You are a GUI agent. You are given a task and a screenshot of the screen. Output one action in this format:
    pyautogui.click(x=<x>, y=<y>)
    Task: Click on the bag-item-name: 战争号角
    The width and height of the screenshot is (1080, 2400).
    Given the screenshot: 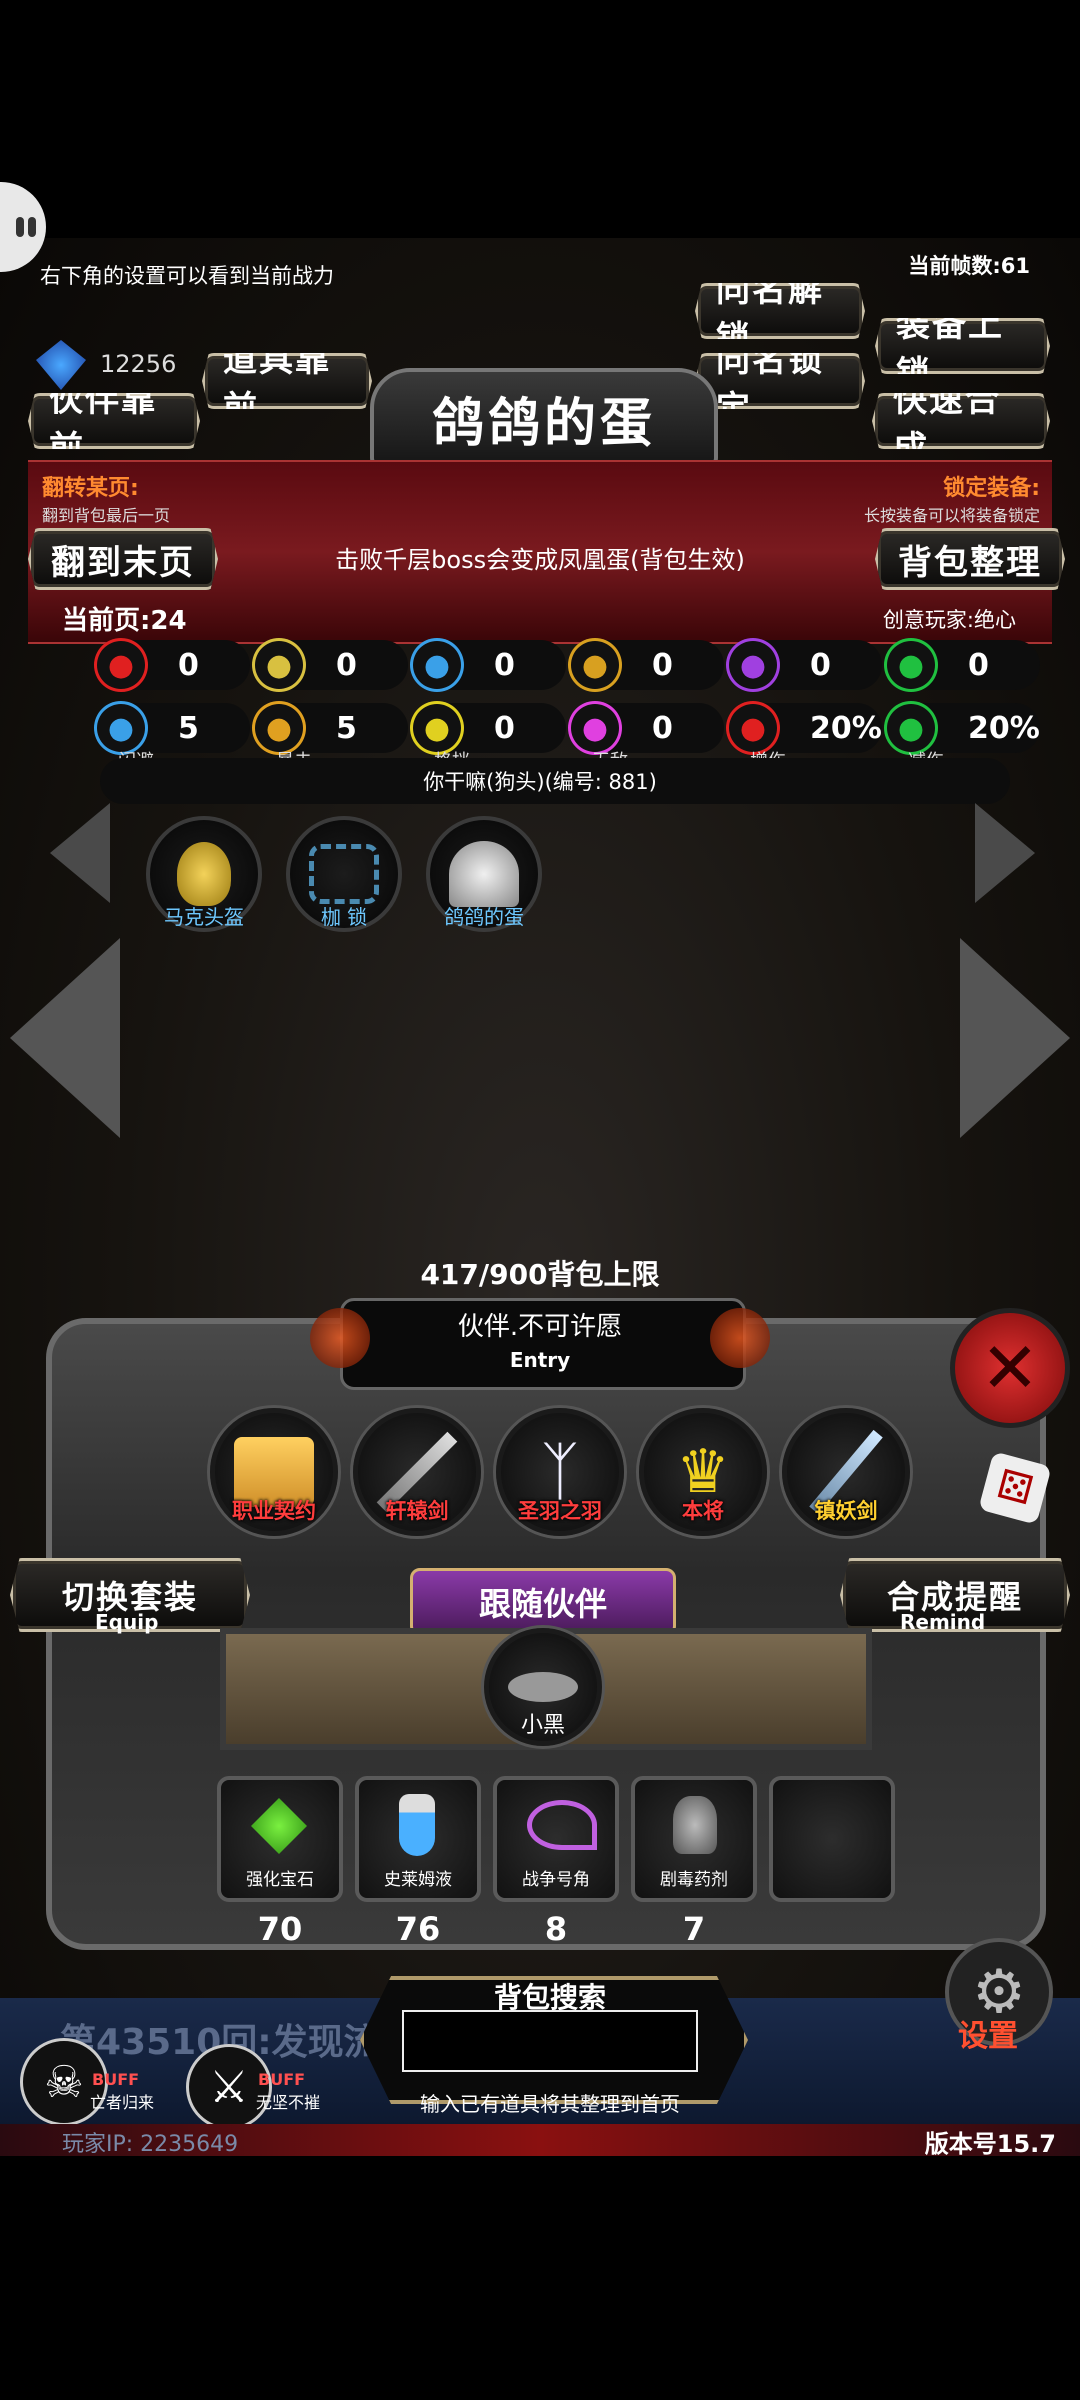 What is the action you would take?
    pyautogui.click(x=556, y=1880)
    